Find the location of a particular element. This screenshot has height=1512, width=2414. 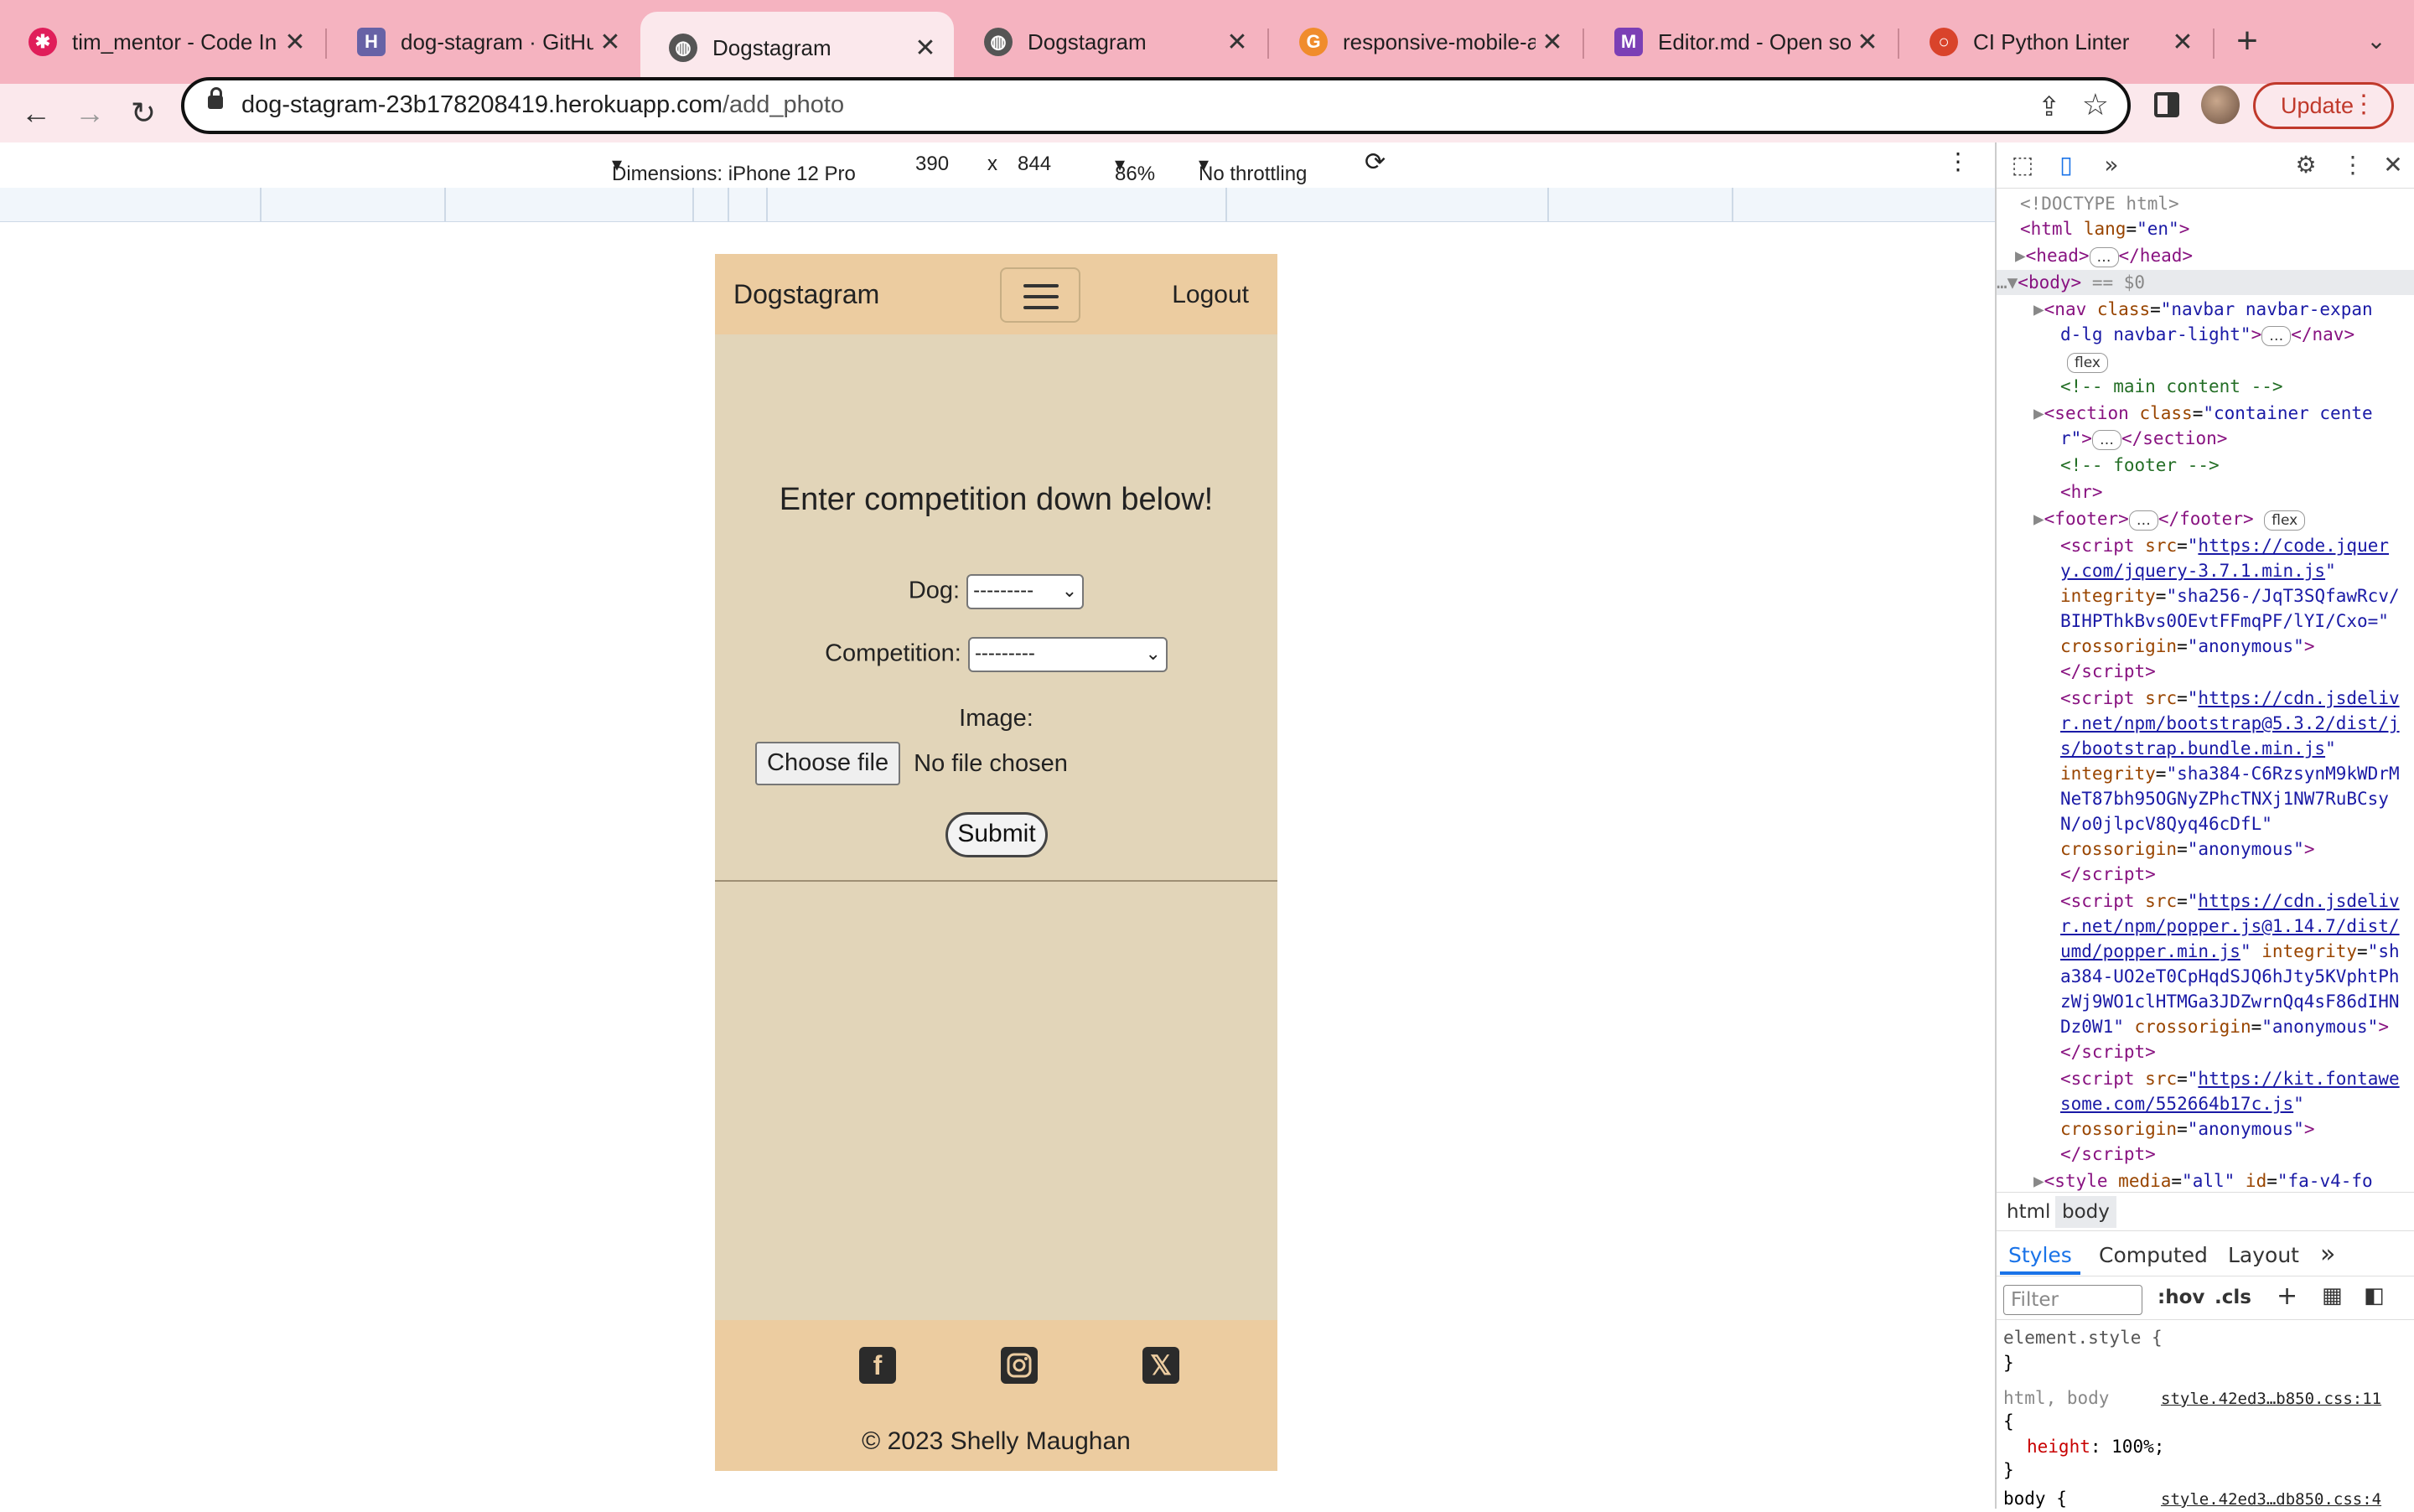

copyright-text: © 2023 Shelly Maughan is located at coordinates (997, 1441).